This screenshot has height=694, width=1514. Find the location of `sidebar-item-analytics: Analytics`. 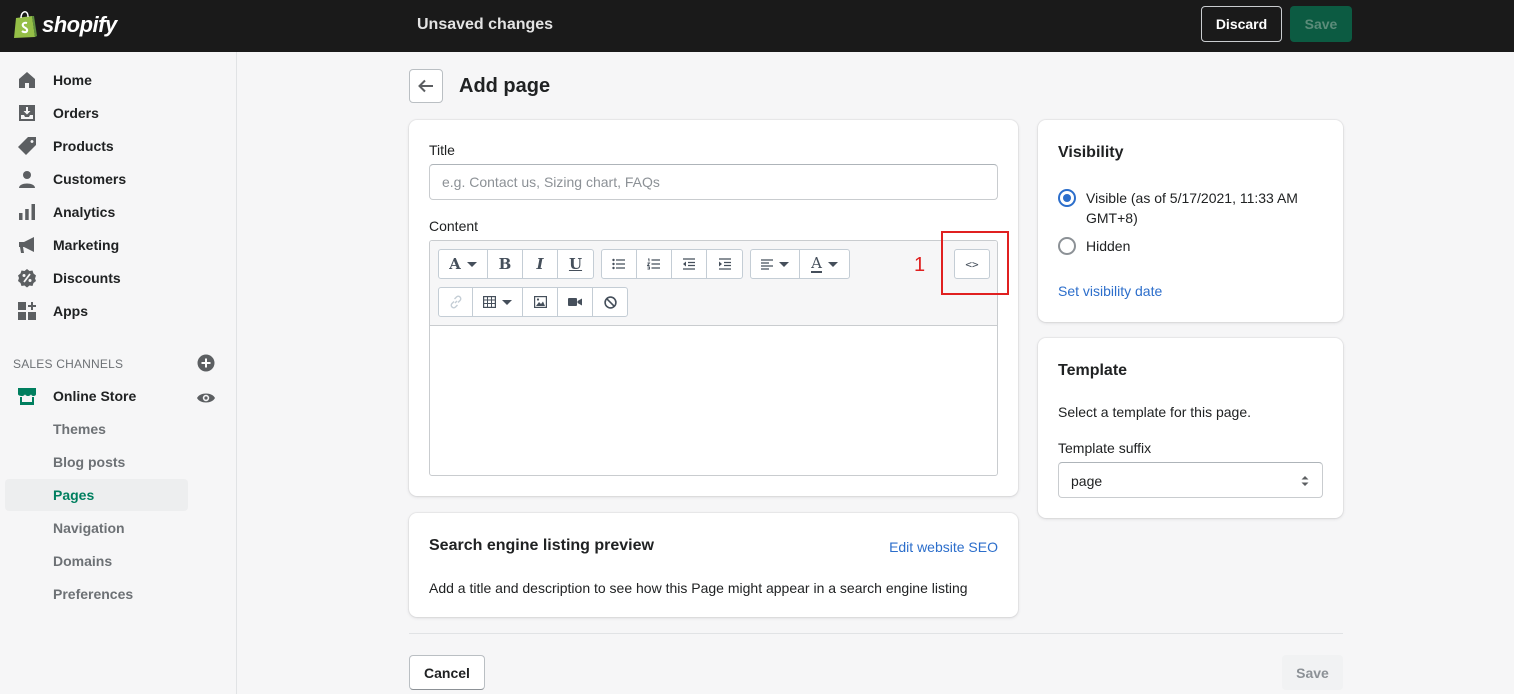

sidebar-item-analytics: Analytics is located at coordinates (118, 212).